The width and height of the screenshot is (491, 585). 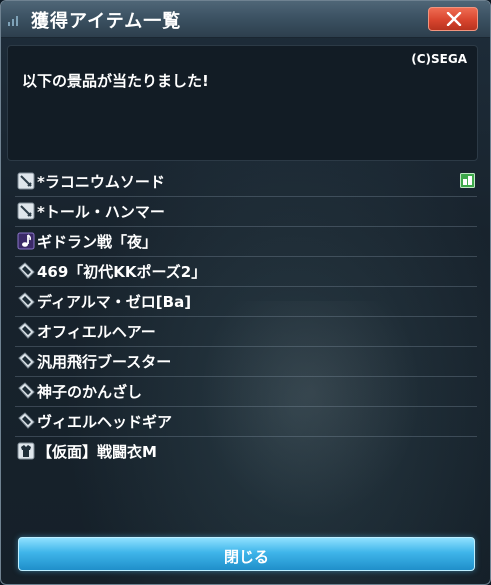 I want to click on list-item: ヴィエルヘッドギア, so click(x=246, y=422).